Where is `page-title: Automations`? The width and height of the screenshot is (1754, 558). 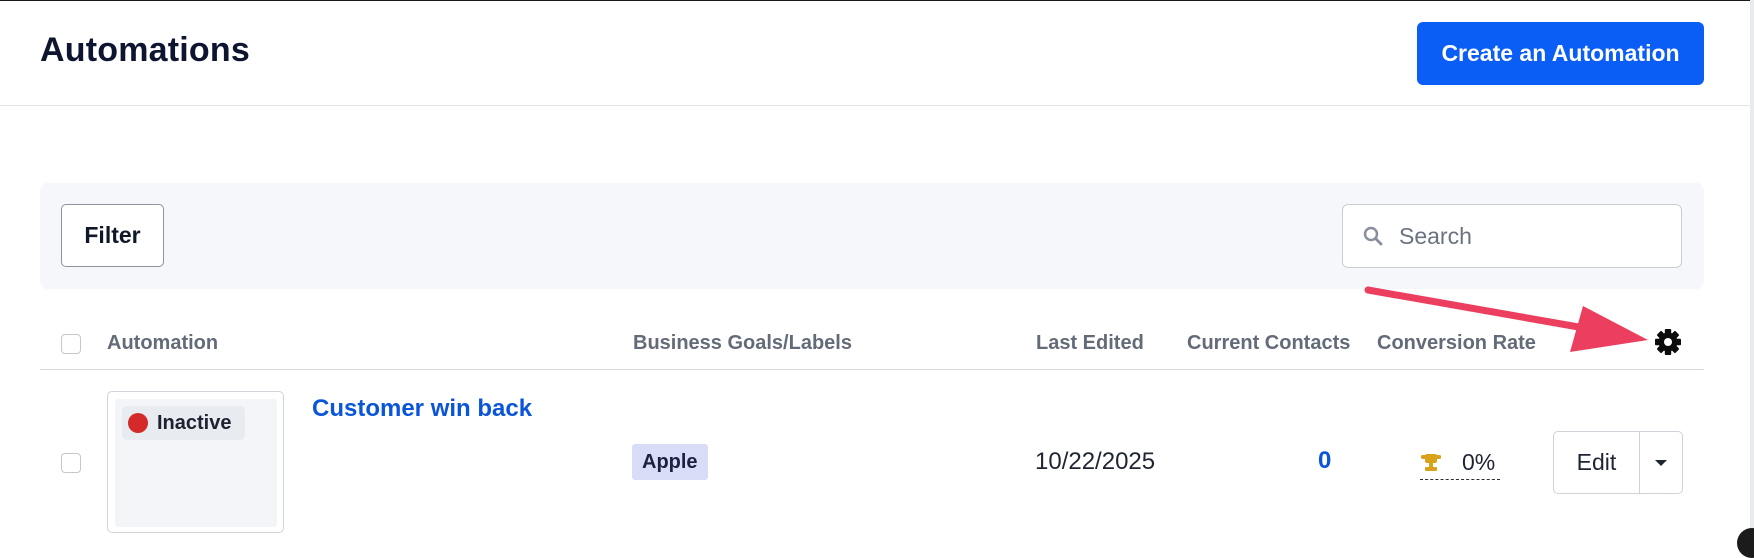
page-title: Automations is located at coordinates (145, 50).